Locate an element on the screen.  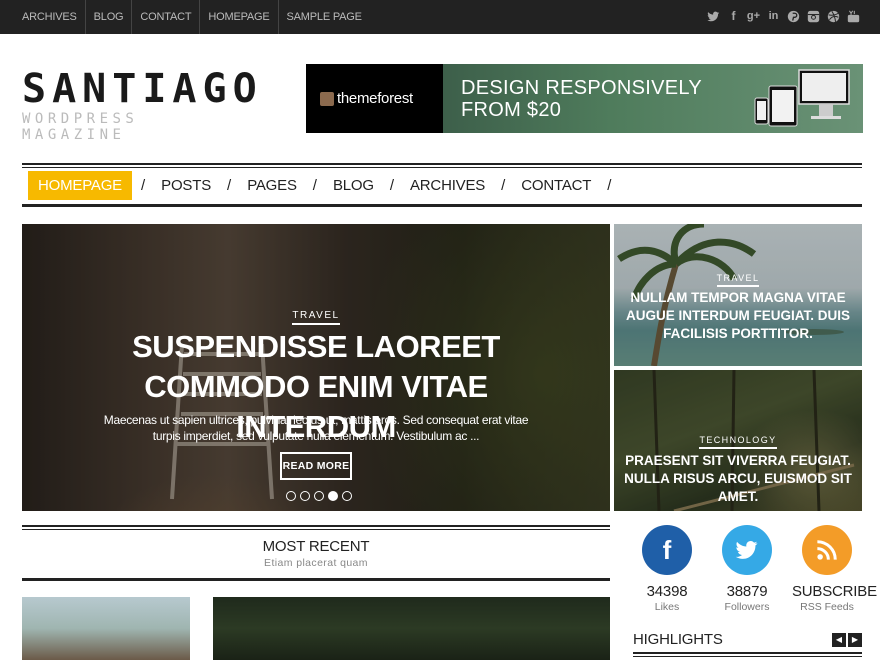
banner-ad: themeforest DESIGN RESPONSIVELY FROM $20 is located at coordinates (584, 98).